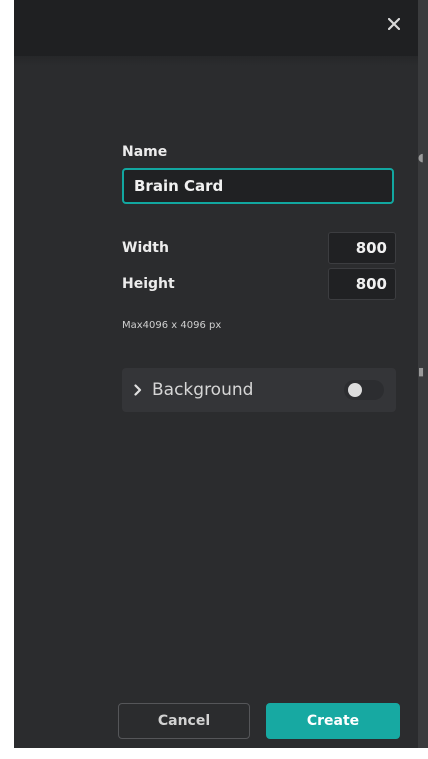 Image resolution: width=428 pixels, height=759 pixels. I want to click on width-input: 800, so click(362, 248).